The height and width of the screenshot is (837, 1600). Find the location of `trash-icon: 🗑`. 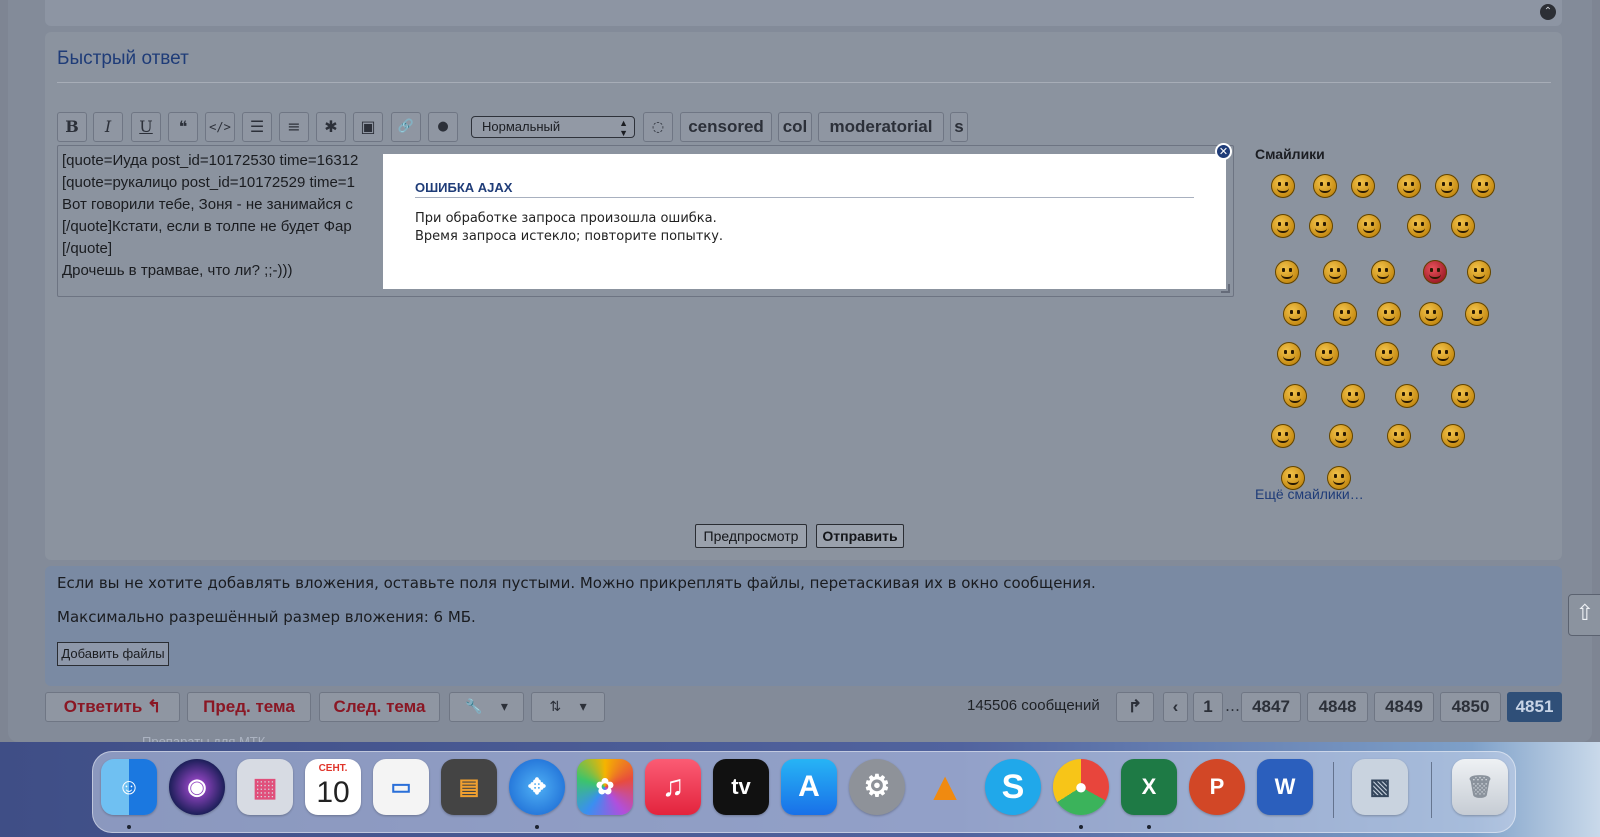

trash-icon: 🗑 is located at coordinates (1480, 787).